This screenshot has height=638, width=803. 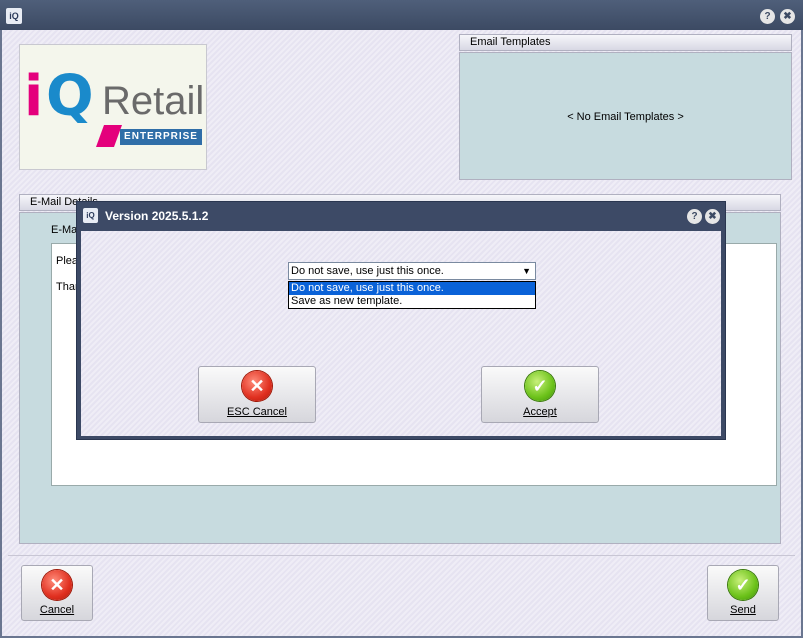 I want to click on send-button: ✓ Send, so click(x=743, y=593).